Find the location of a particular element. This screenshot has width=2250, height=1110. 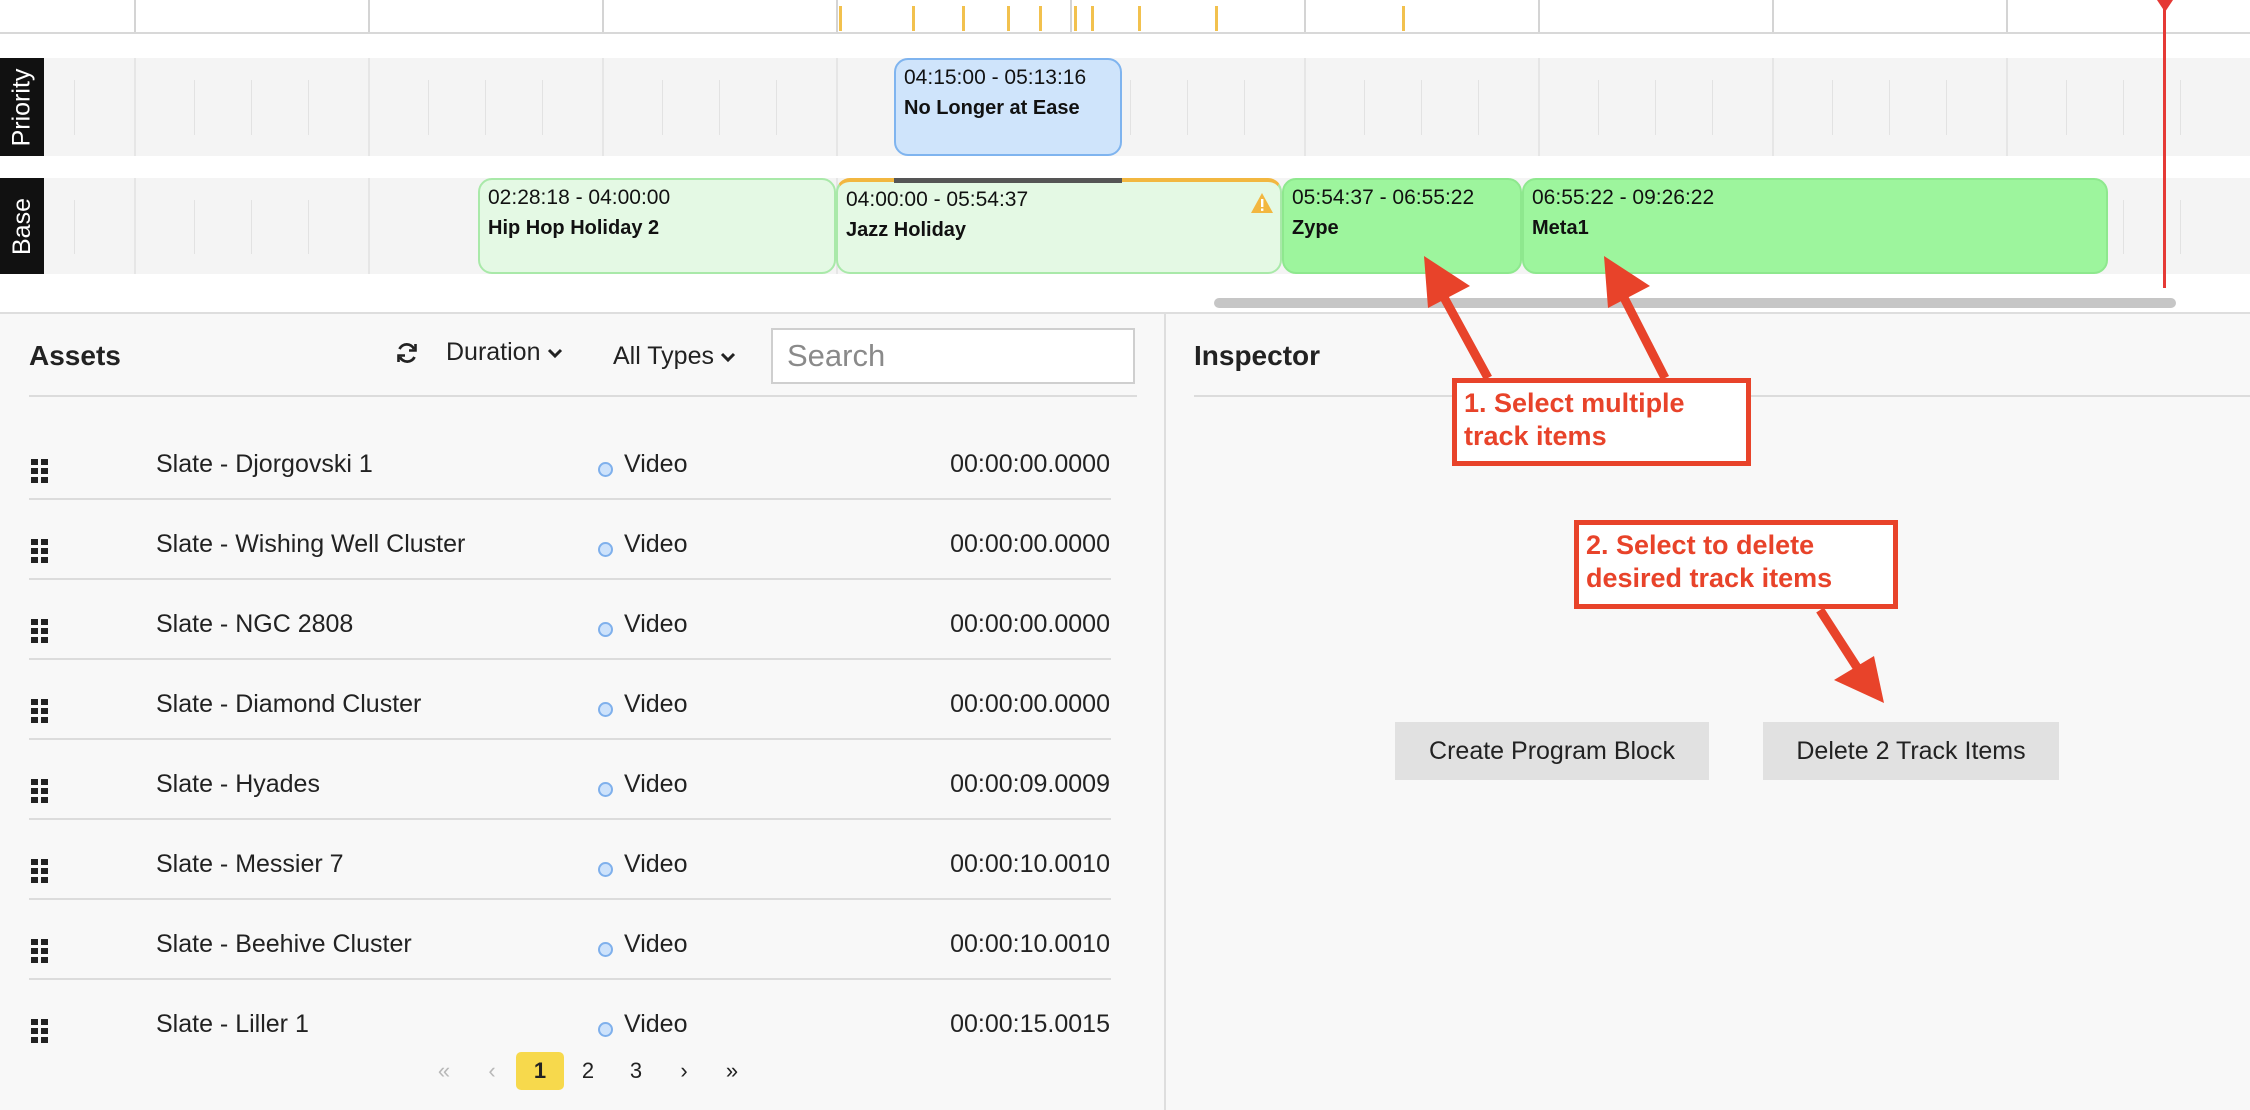

time-ruler is located at coordinates (1125, 17).